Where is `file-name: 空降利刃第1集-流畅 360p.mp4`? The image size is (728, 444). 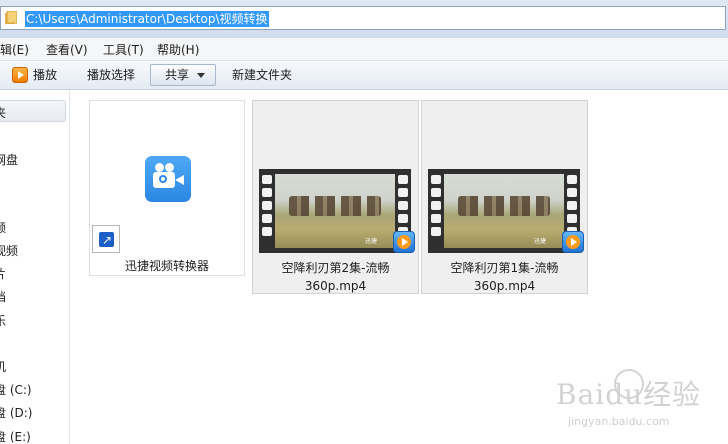 file-name: 空降利刃第1集-流畅 360p.mp4 is located at coordinates (504, 277).